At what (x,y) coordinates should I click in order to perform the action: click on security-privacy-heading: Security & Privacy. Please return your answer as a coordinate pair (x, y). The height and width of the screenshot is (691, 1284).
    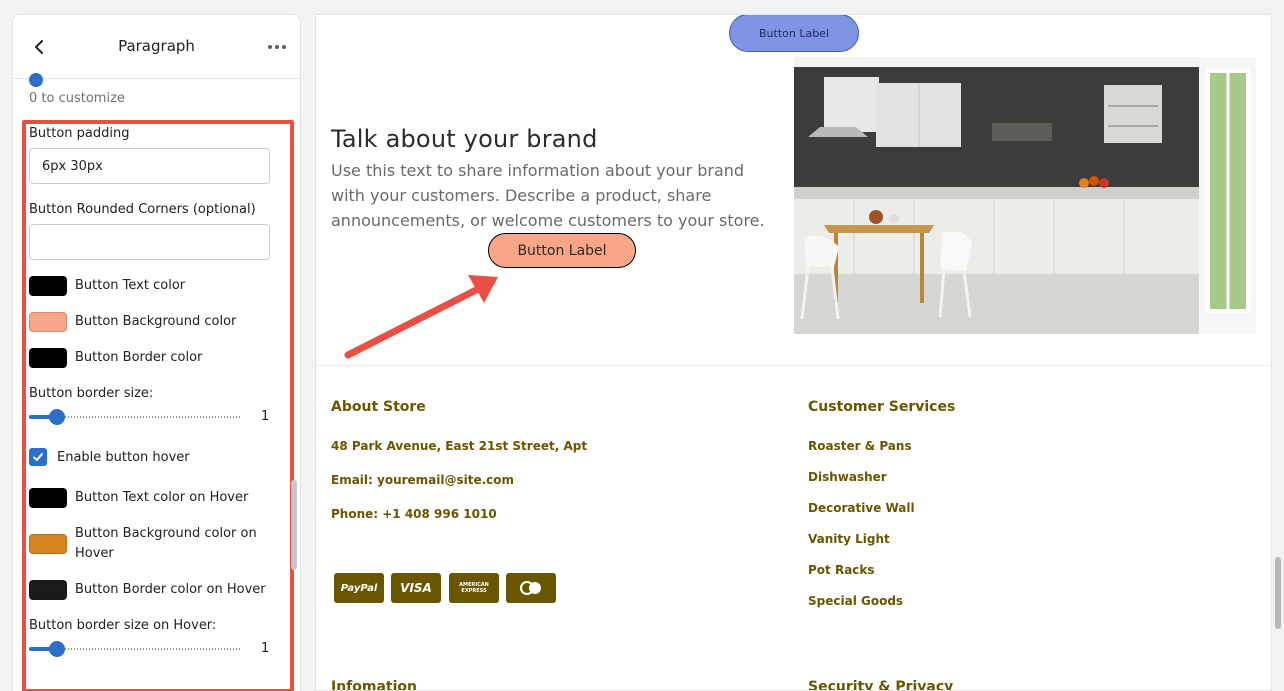
    Looking at the image, I should click on (881, 685).